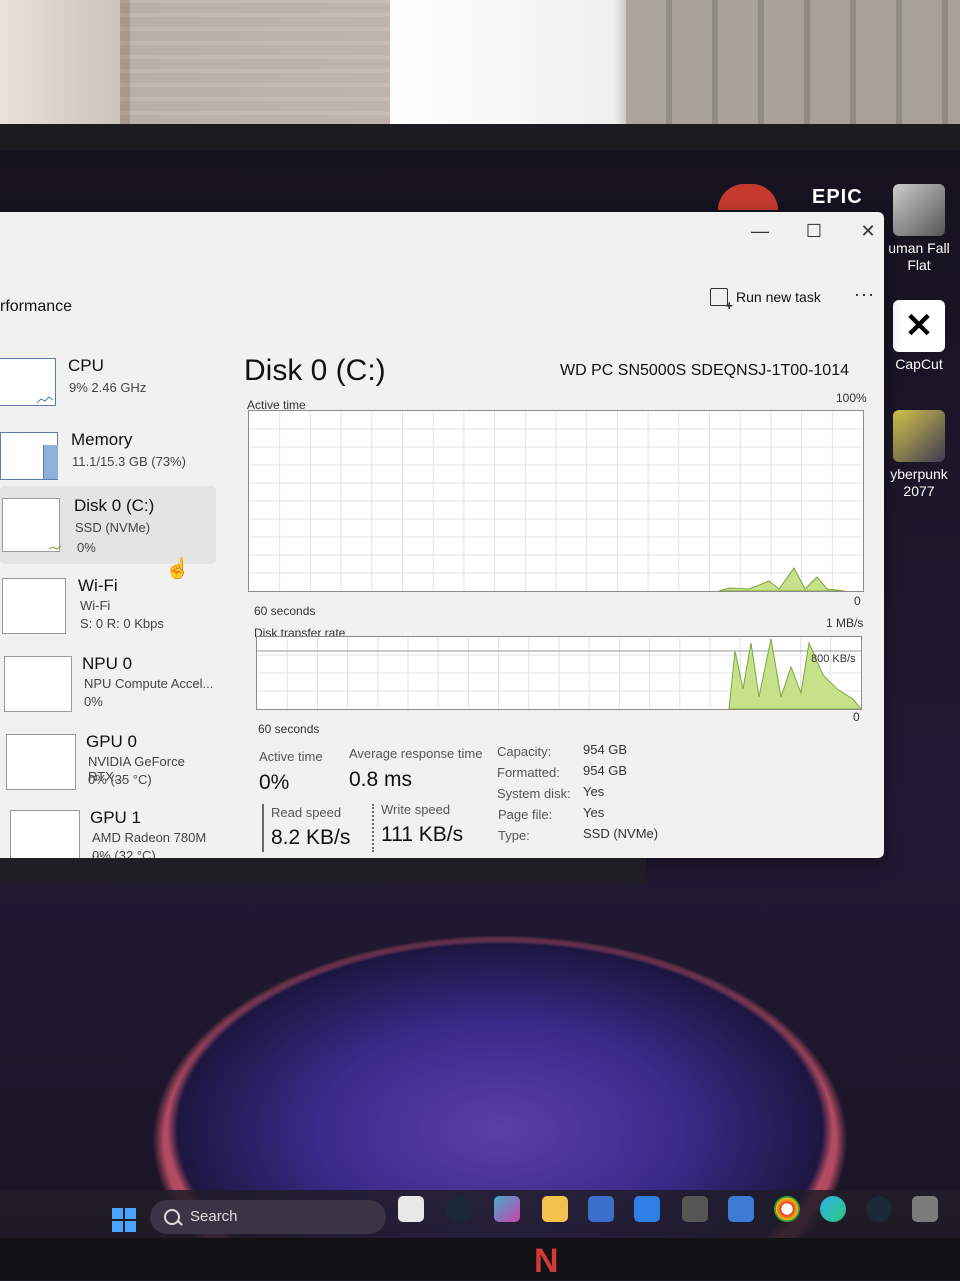 Image resolution: width=960 pixels, height=1281 pixels. I want to click on window-frame, so click(65, 65).